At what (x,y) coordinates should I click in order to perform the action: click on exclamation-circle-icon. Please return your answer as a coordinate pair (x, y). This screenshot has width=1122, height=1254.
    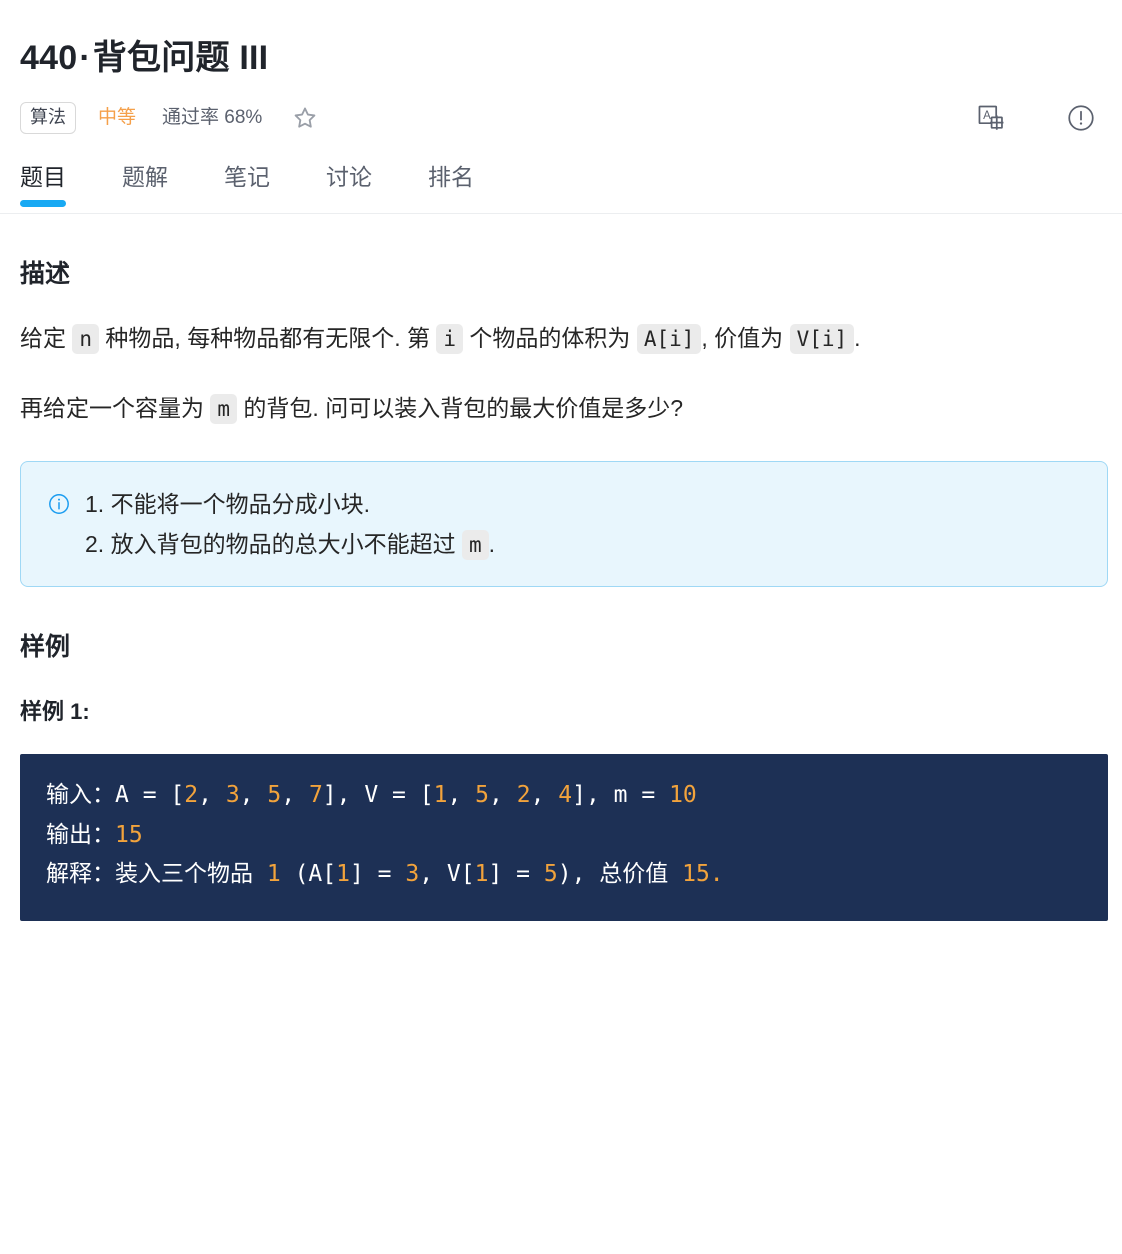
    Looking at the image, I should click on (1081, 118).